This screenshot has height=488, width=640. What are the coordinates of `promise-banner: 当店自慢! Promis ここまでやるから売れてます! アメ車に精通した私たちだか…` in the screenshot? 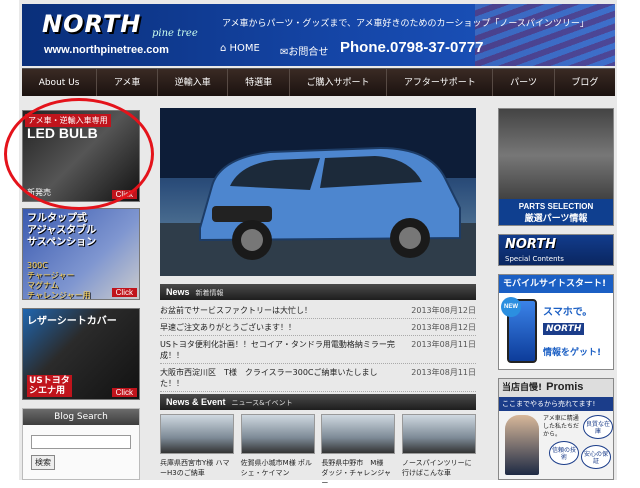 It's located at (556, 429).